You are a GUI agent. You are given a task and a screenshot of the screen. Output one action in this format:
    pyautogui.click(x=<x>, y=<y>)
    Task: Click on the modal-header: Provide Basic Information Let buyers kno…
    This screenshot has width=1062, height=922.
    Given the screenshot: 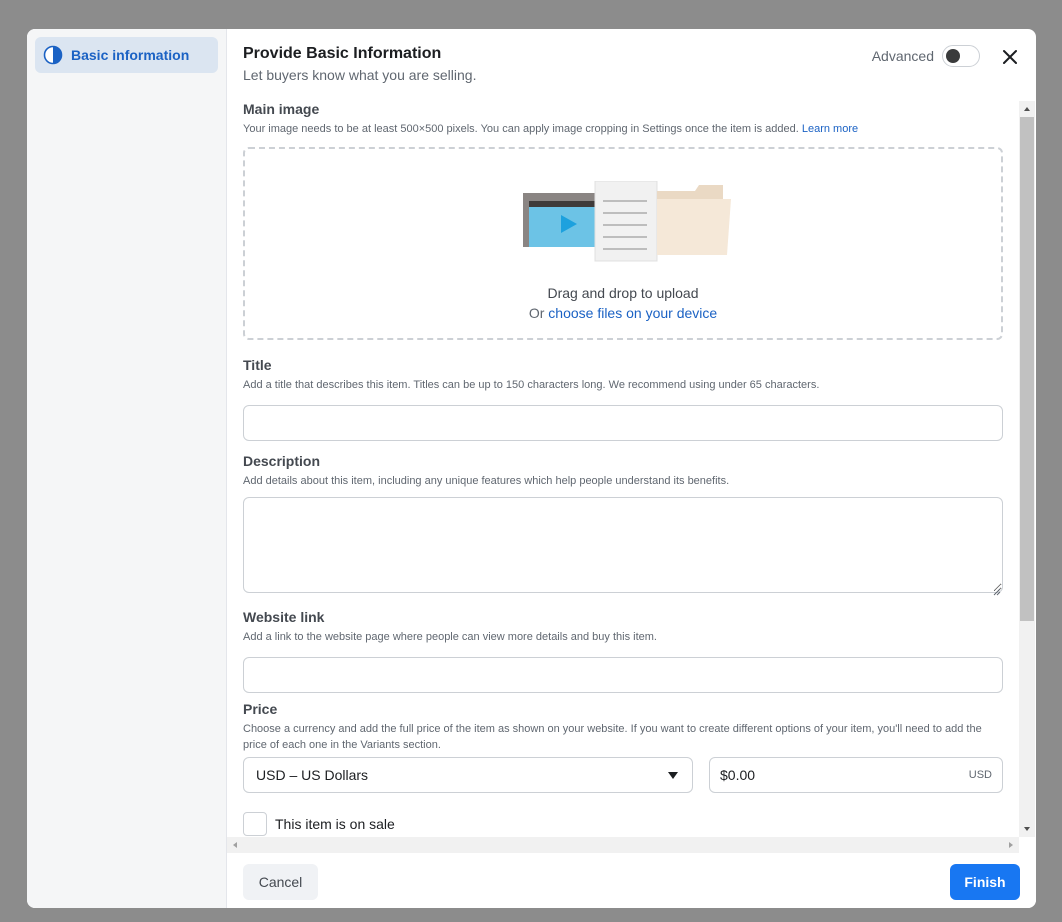 What is the action you would take?
    pyautogui.click(x=631, y=65)
    